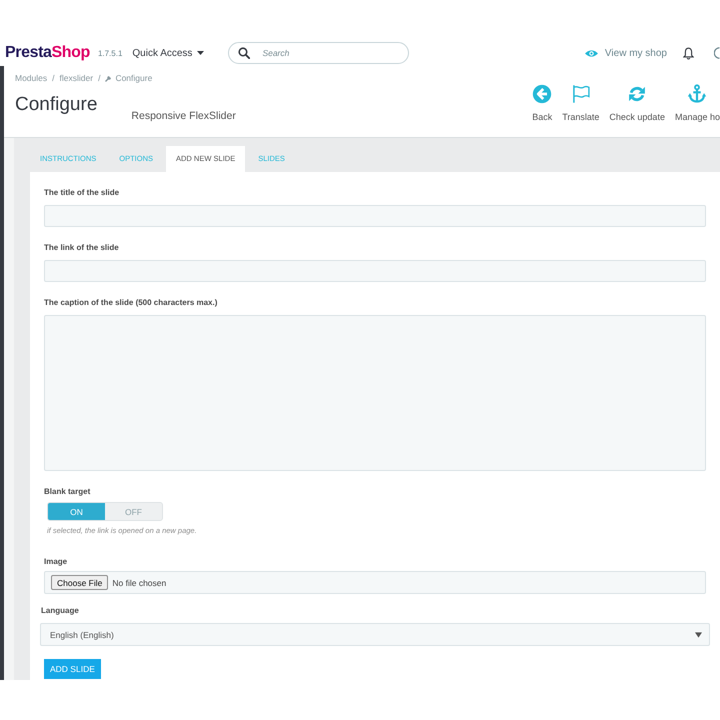 The width and height of the screenshot is (720, 720). What do you see at coordinates (688, 53) in the screenshot?
I see `bell-icon` at bounding box center [688, 53].